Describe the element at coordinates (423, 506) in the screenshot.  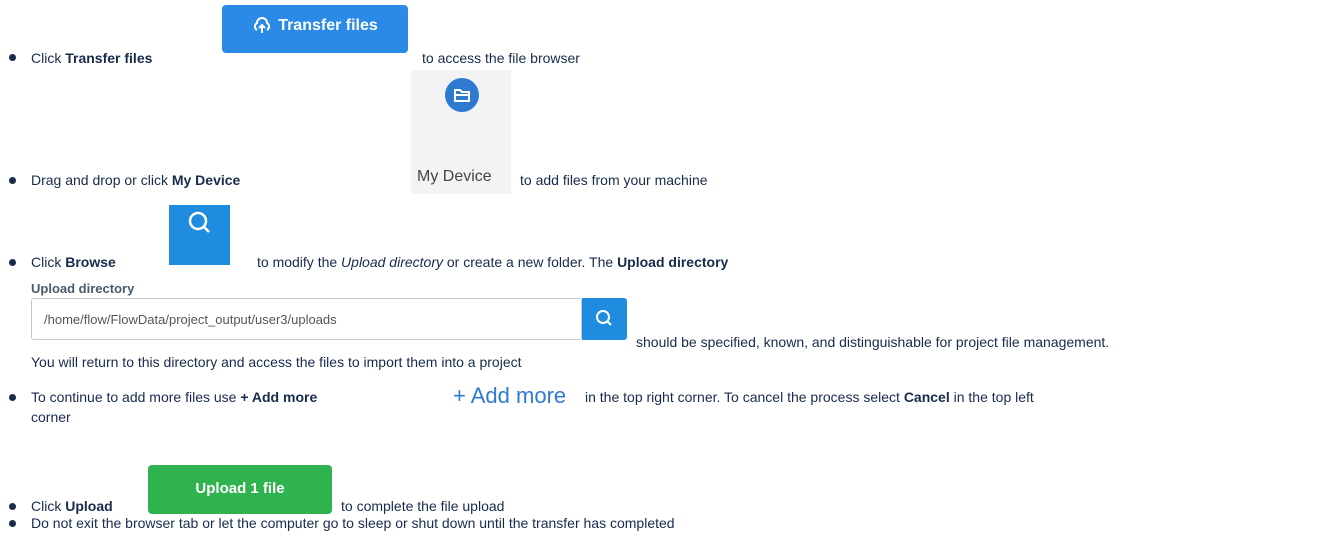
I see `step-5-after: to complete the file upload` at that location.